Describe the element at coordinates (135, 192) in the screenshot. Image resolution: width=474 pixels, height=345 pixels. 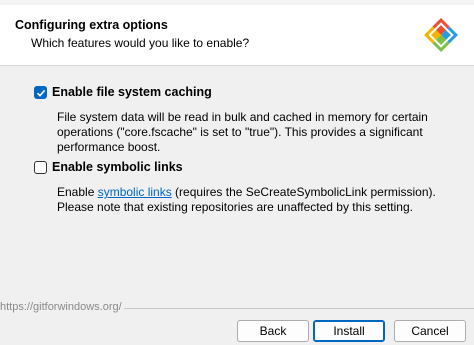
I see `symbolic-links-link: symbolic links` at that location.